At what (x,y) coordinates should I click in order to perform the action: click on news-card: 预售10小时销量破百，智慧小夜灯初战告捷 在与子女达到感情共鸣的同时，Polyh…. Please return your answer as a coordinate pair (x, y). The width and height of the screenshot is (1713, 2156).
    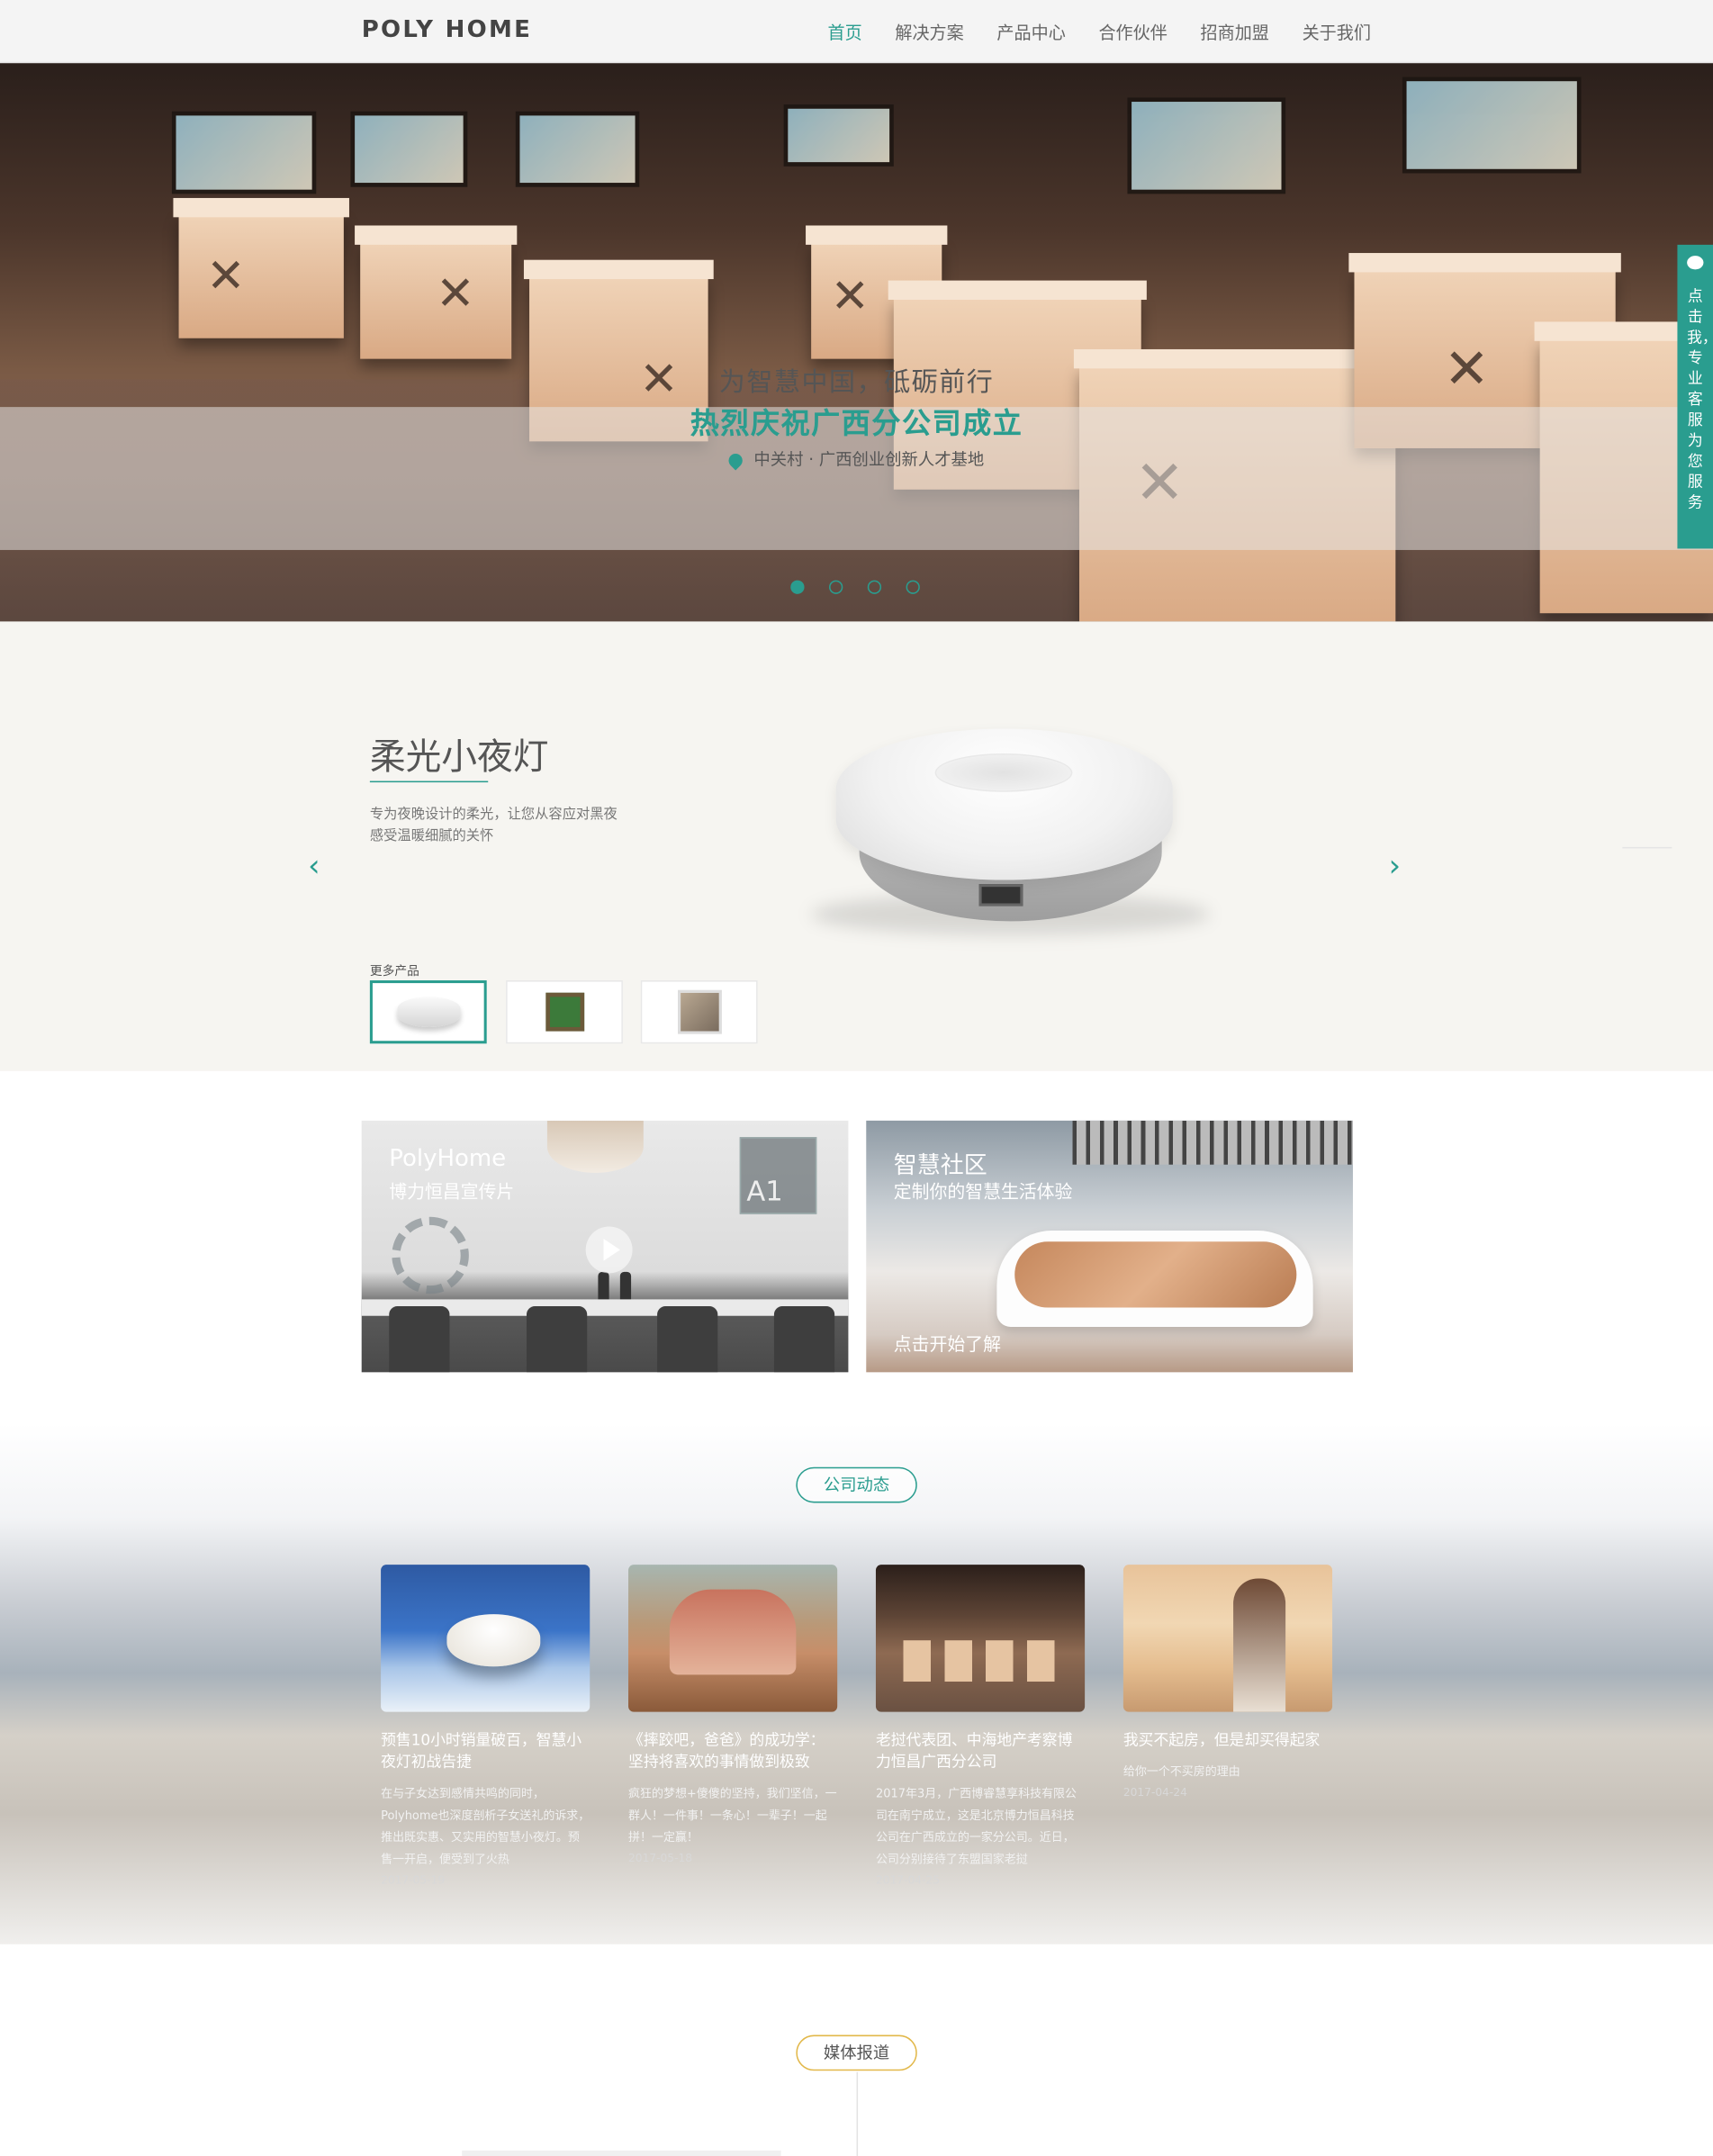
    Looking at the image, I should click on (485, 1727).